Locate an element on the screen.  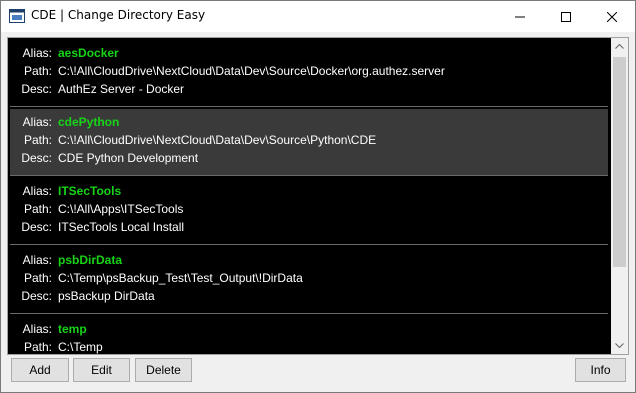
info-button: Info is located at coordinates (600, 370).